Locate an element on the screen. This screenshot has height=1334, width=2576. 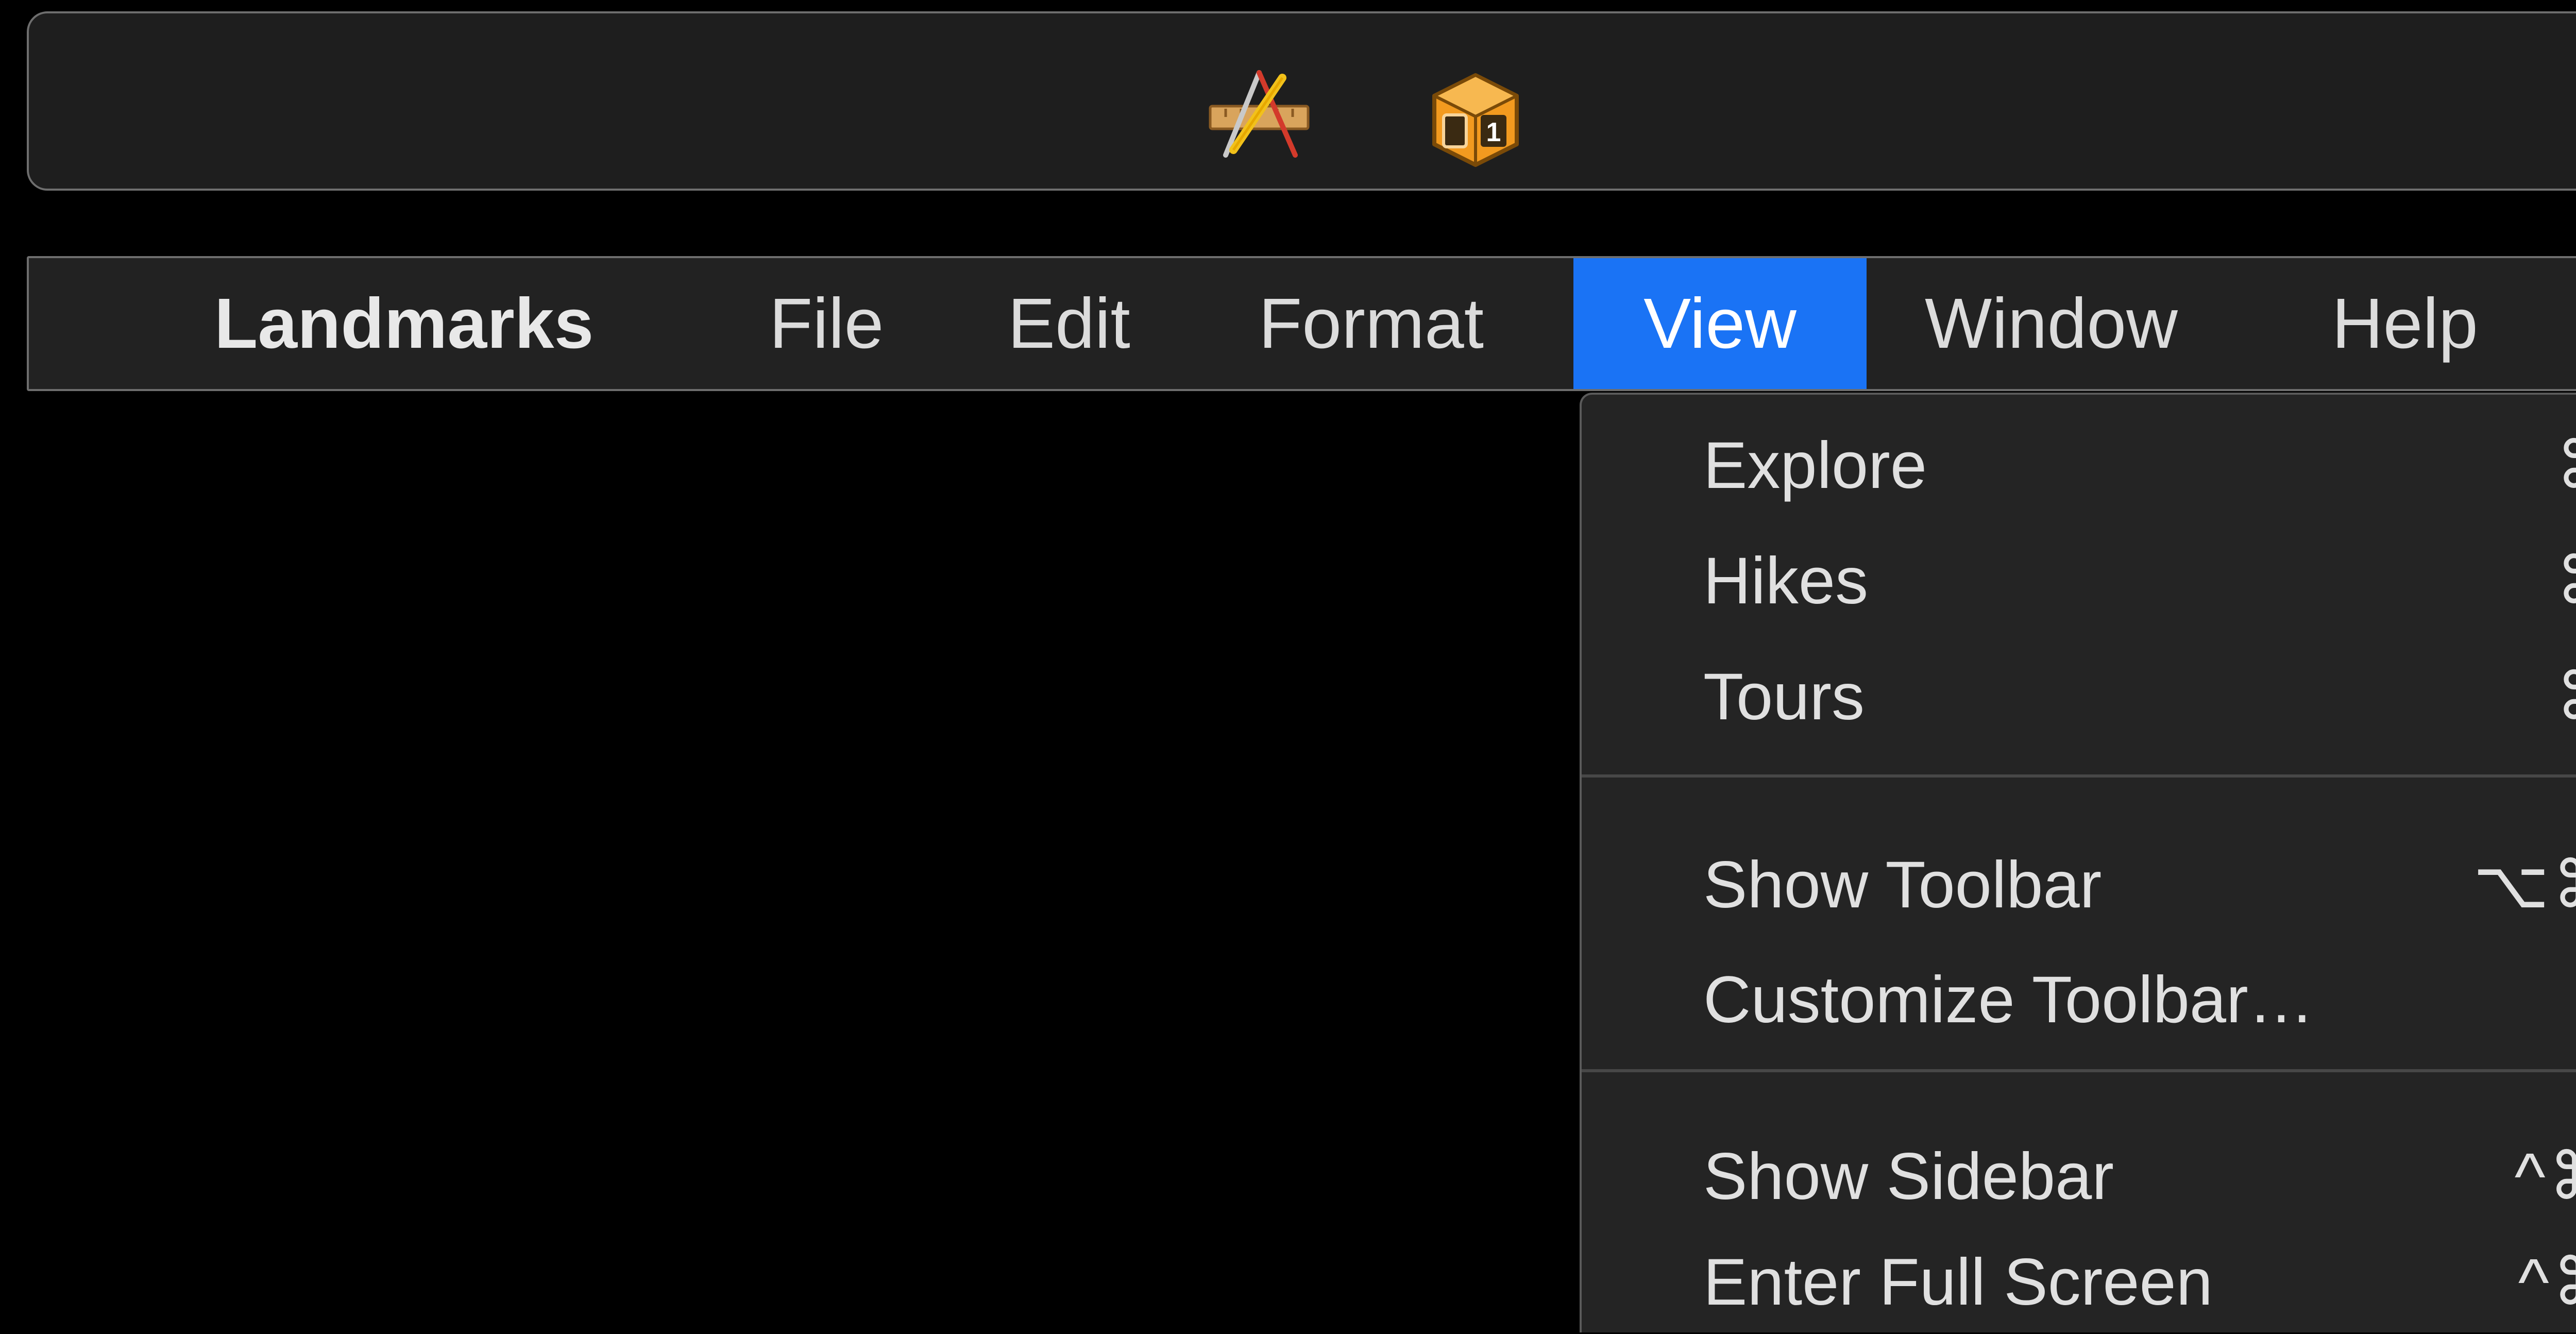
menu-item-shortcut: ⌥⌘T is located at coordinates (2524, 885).